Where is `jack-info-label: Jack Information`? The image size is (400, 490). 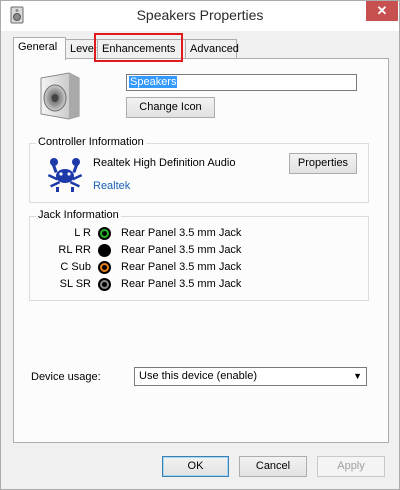
jack-info-label: Jack Information is located at coordinates (78, 215).